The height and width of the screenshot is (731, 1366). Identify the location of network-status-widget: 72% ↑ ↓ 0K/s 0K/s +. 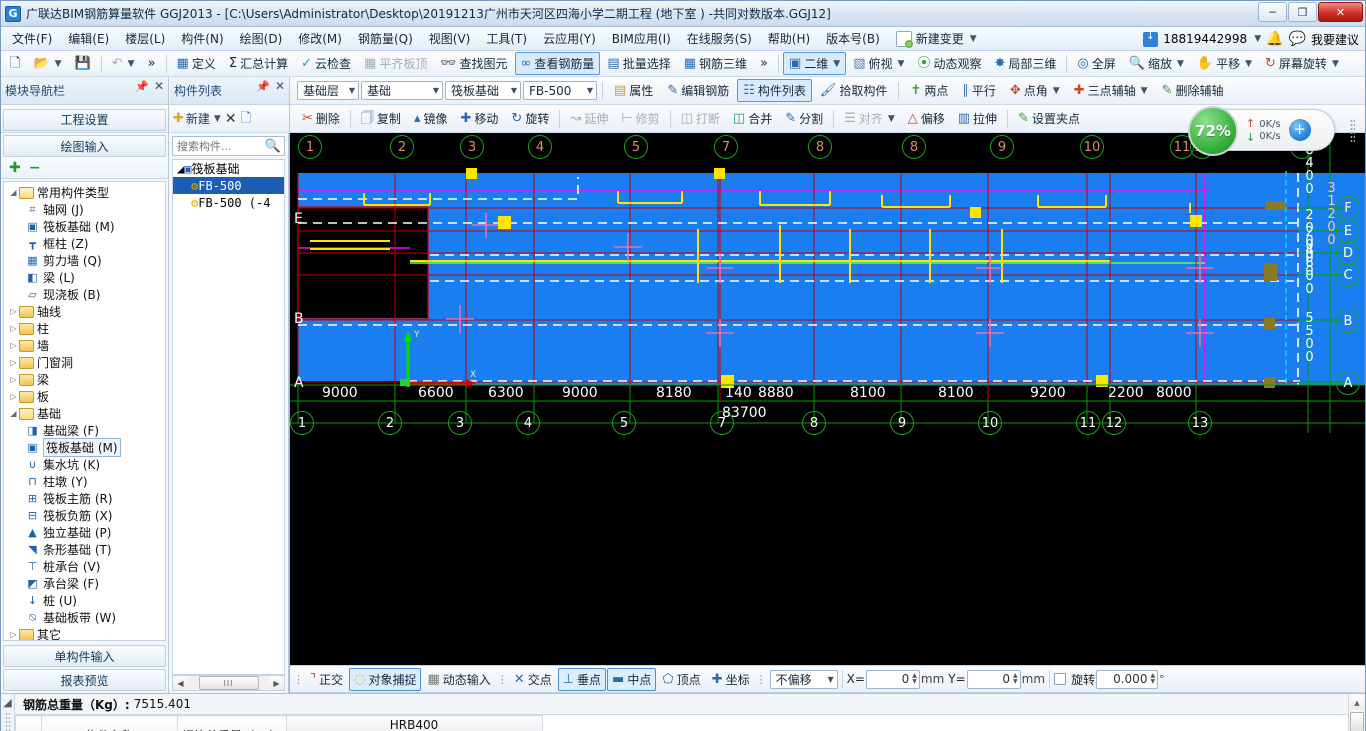
(1261, 131).